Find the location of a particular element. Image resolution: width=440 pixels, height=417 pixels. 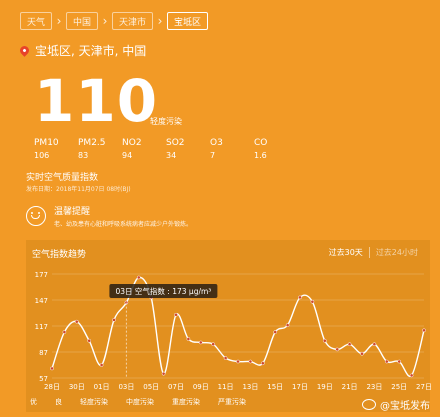

watermark: @宝坻发布 is located at coordinates (396, 404).